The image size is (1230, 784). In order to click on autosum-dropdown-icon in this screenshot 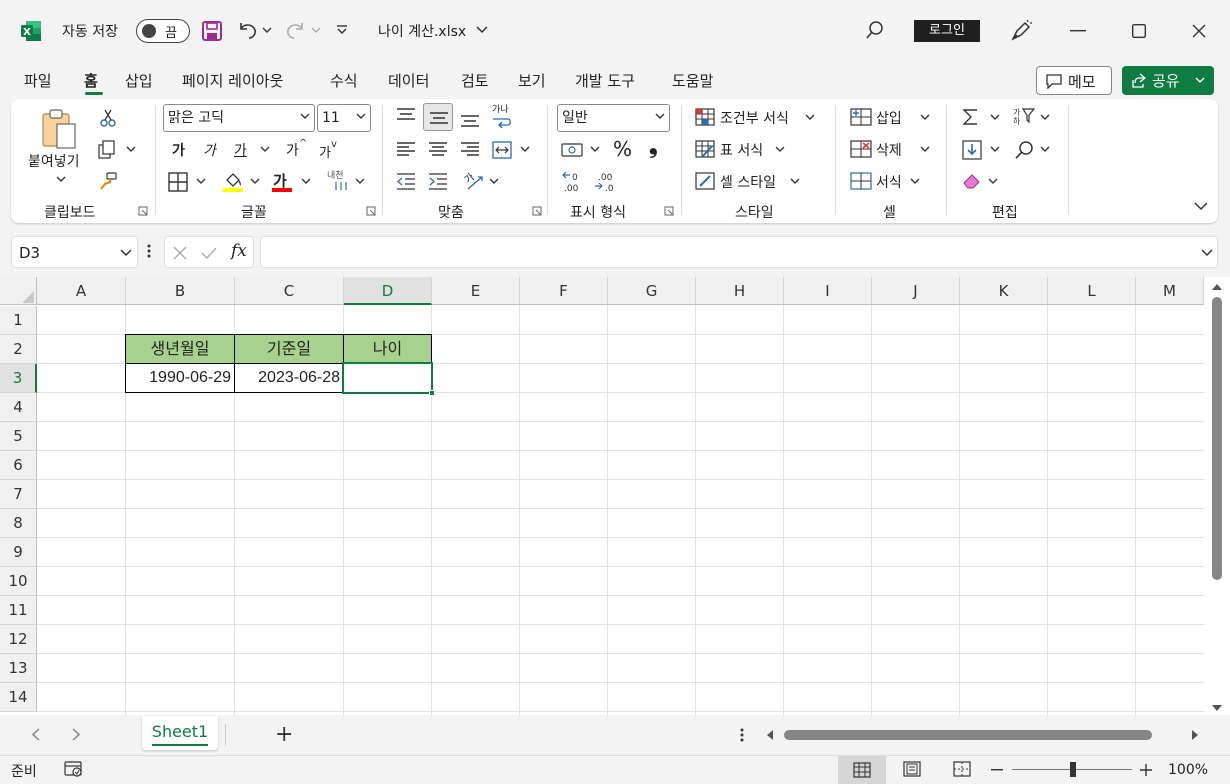, I will do `click(995, 117)`.